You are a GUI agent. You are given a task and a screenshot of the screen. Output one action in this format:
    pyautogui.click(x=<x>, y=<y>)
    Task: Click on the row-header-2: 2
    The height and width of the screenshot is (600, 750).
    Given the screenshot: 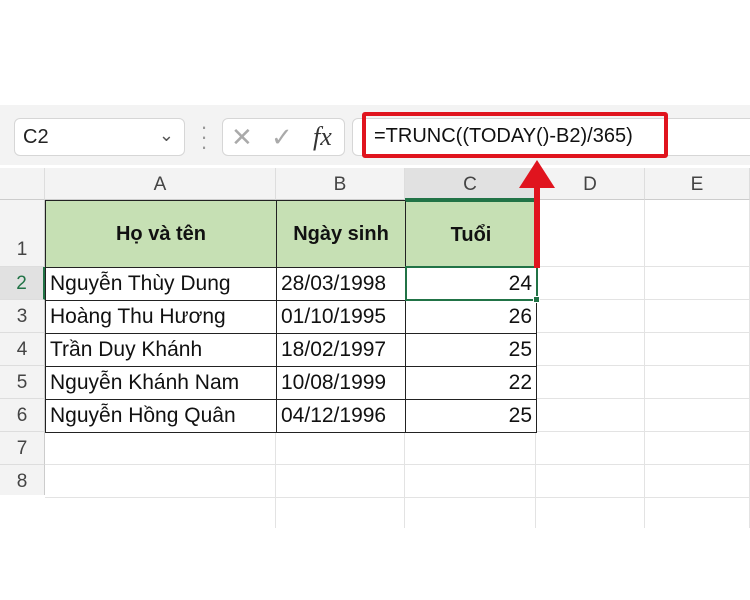 What is the action you would take?
    pyautogui.click(x=22, y=283)
    